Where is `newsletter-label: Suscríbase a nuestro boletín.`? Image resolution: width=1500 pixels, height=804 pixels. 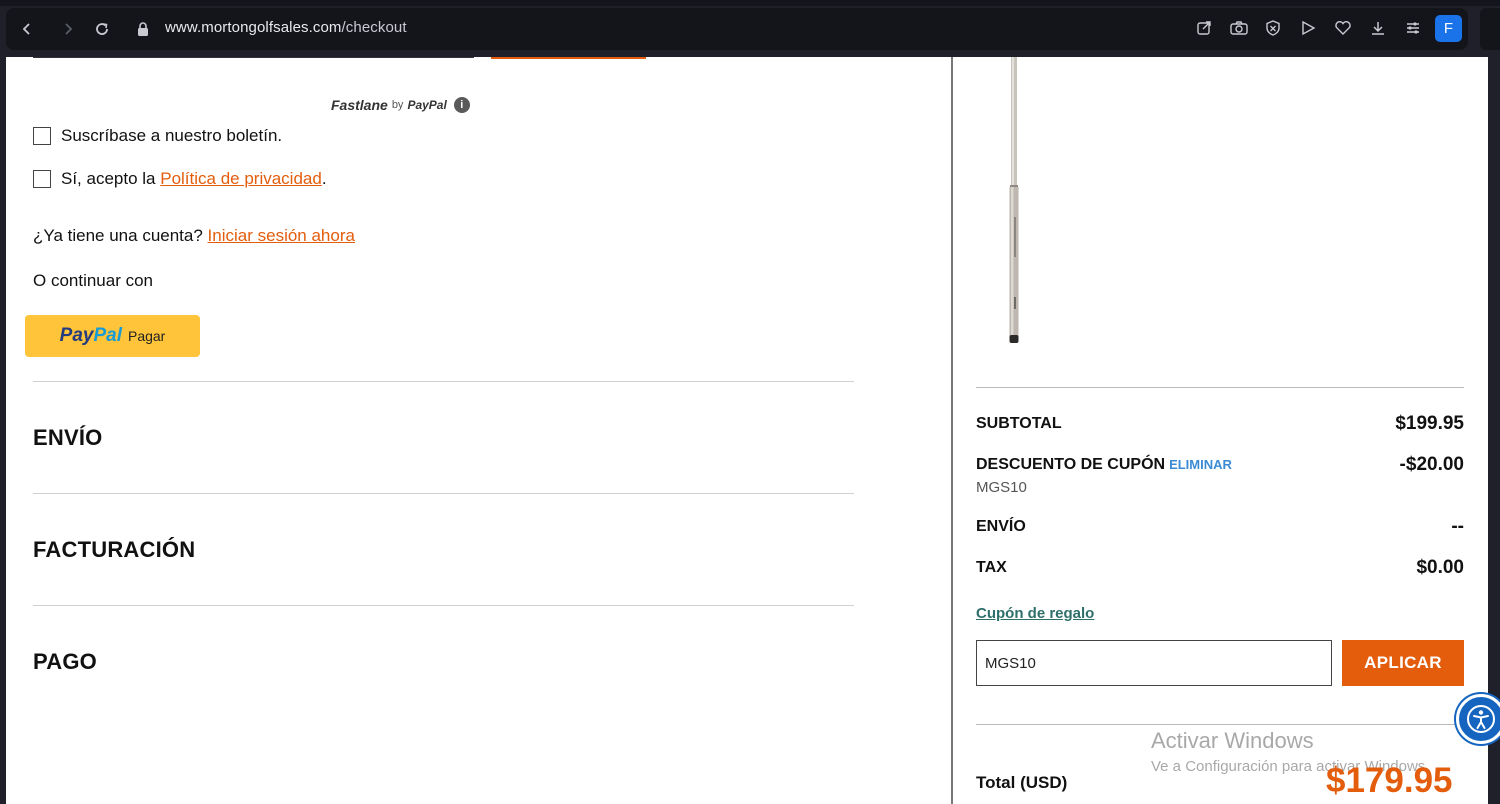
newsletter-label: Suscríbase a nuestro boletín. is located at coordinates (172, 135).